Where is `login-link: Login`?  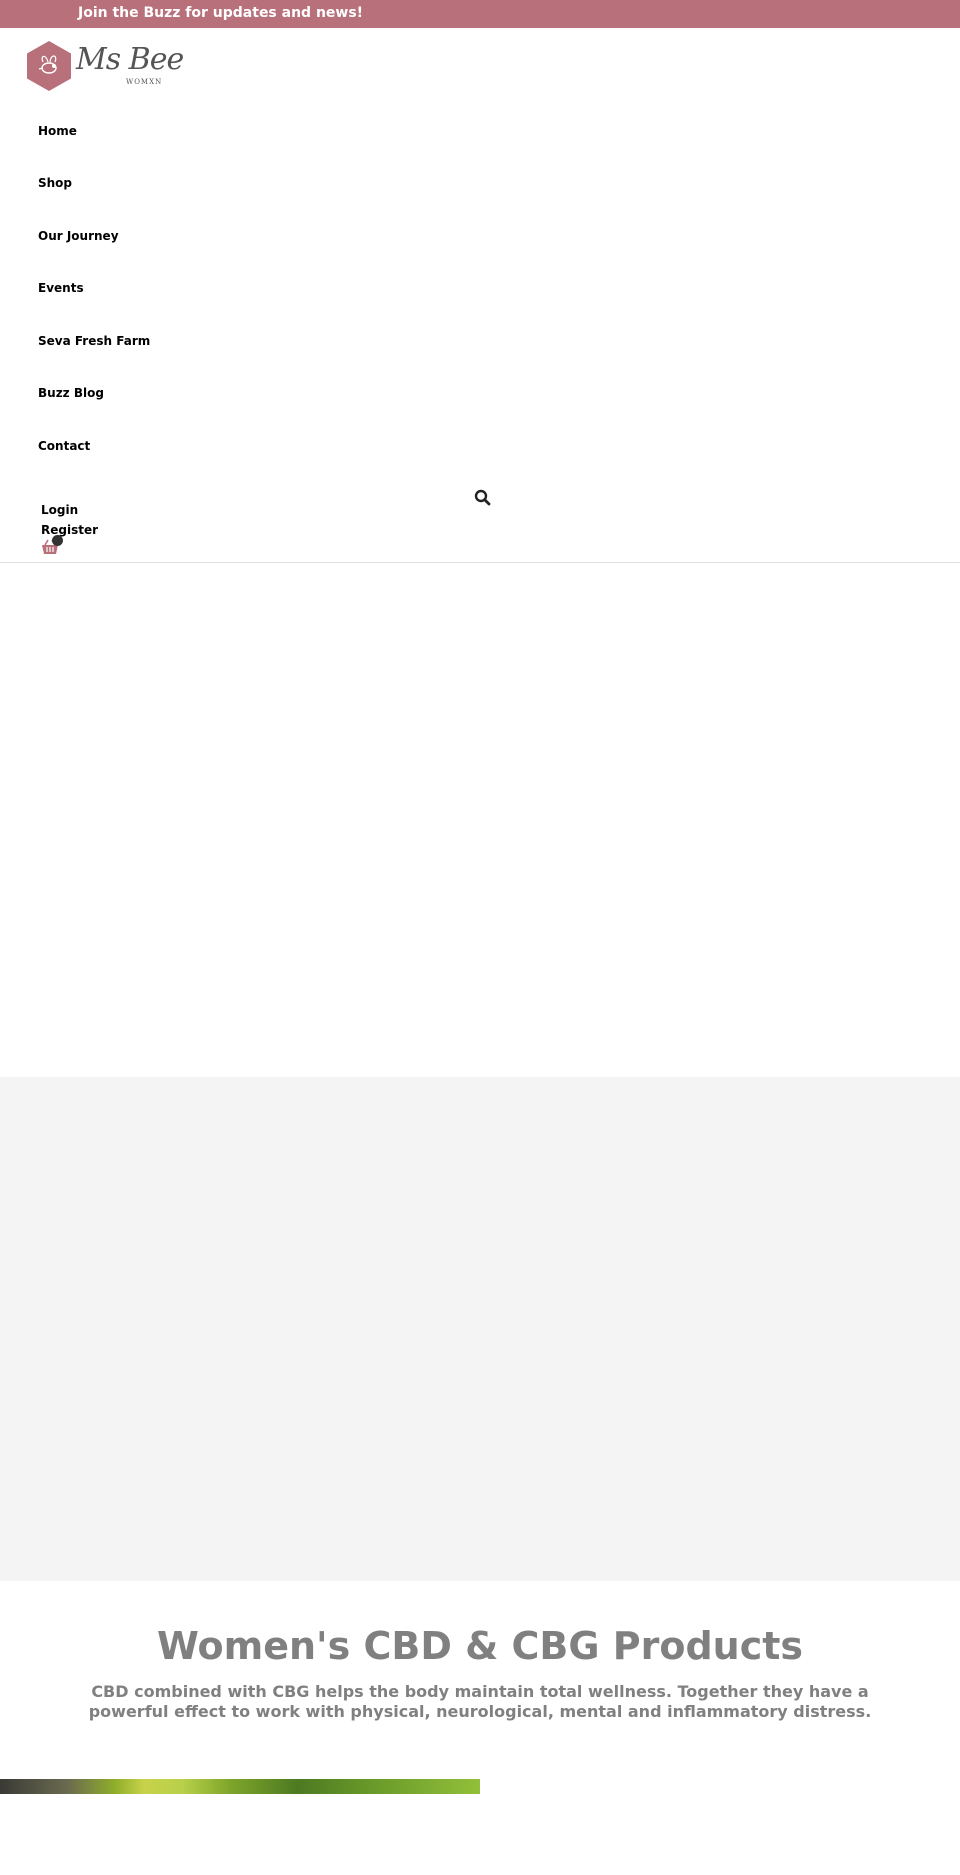 login-link: Login is located at coordinates (59, 510).